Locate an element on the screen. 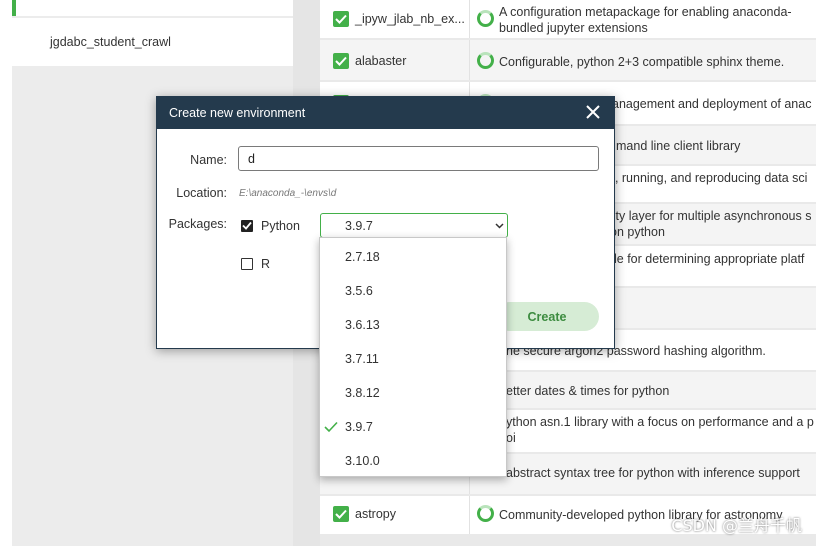  version-option: 3.10.0 is located at coordinates (413, 461).